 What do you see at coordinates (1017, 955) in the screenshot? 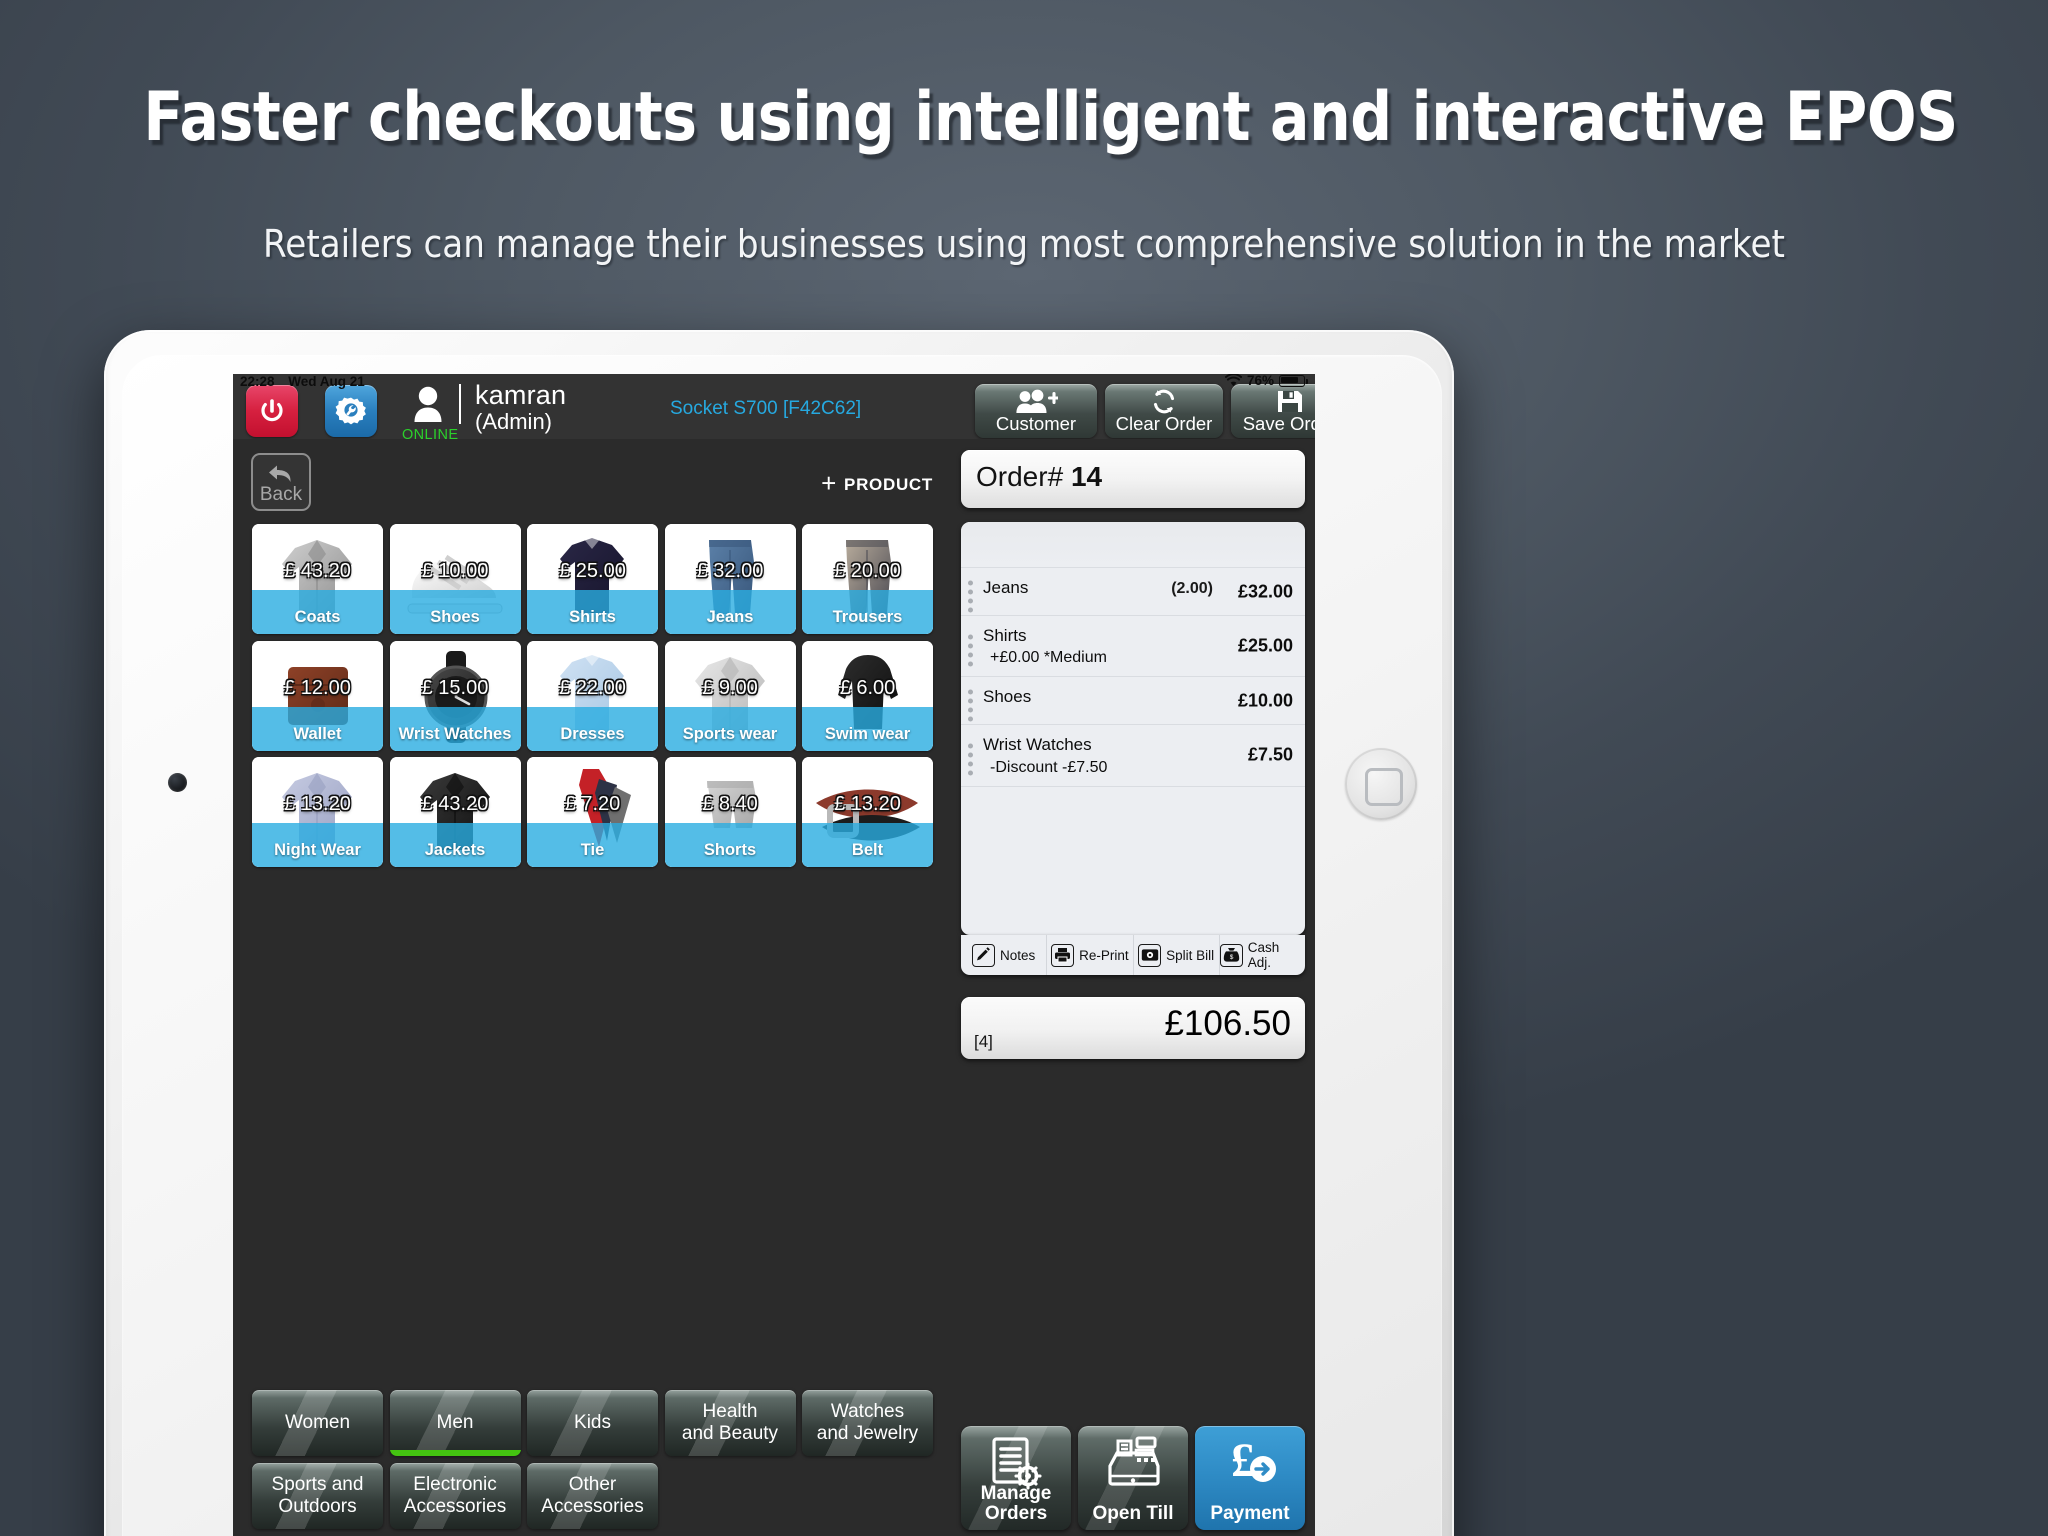
I see `order-tool-label: Notes` at bounding box center [1017, 955].